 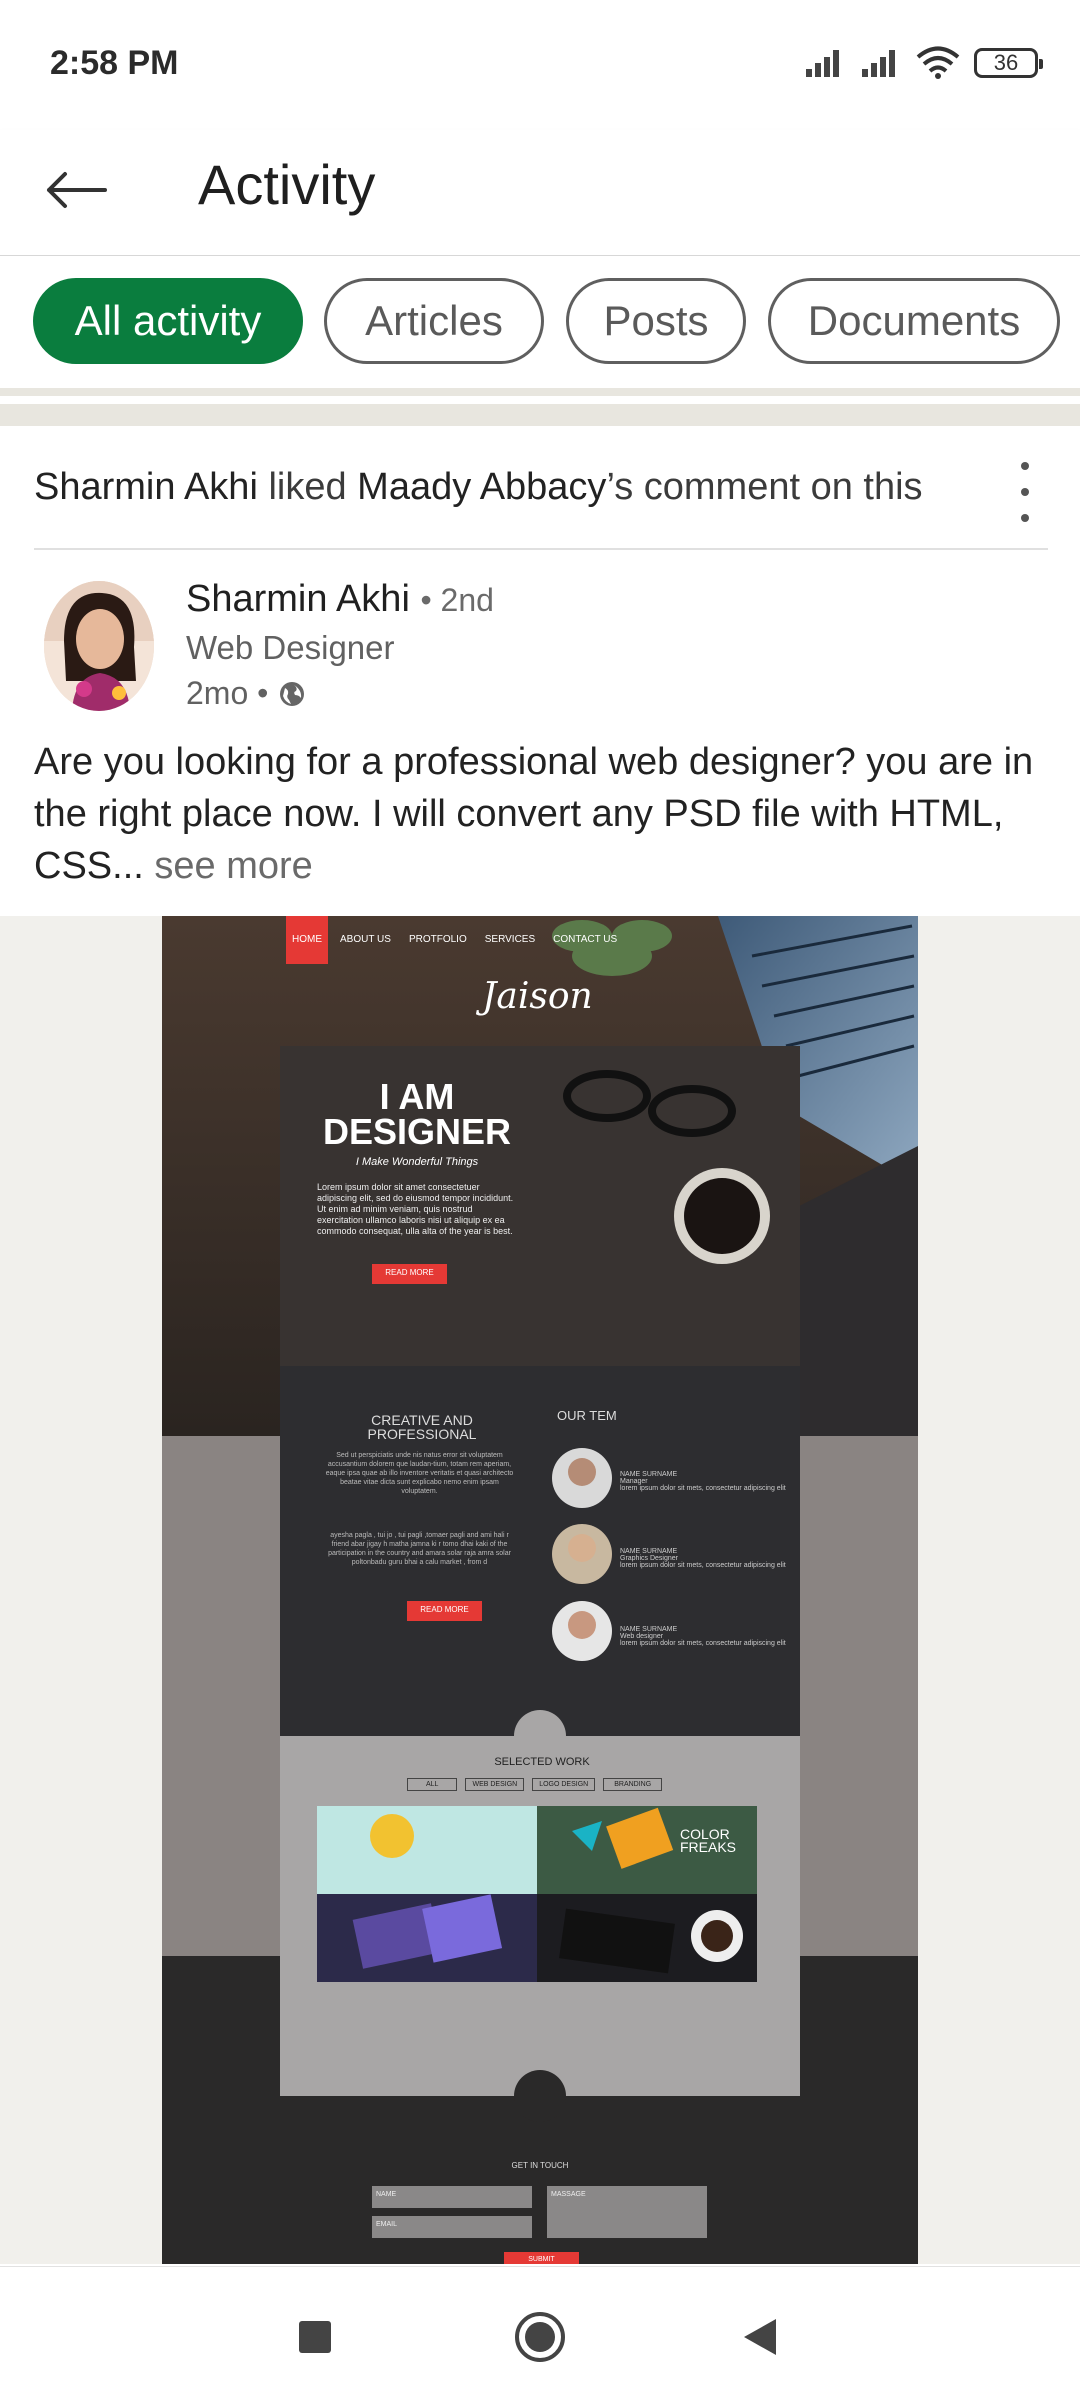 I want to click on system-nav-bar, so click(x=540, y=2333).